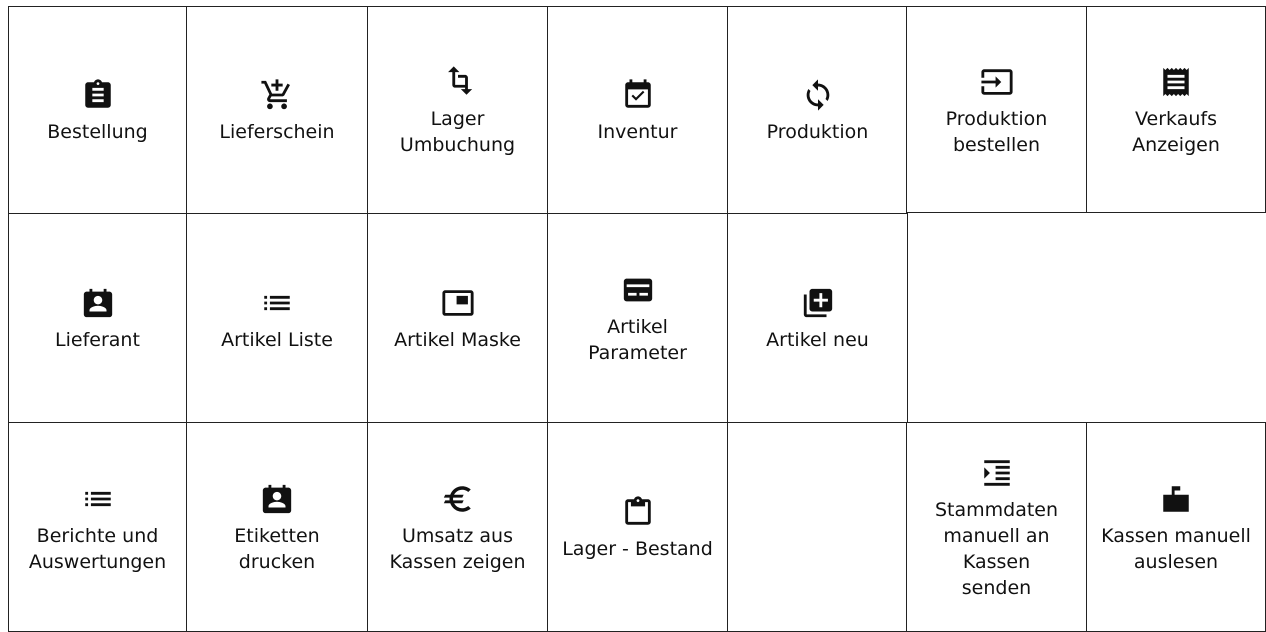 This screenshot has height=632, width=1266. Describe the element at coordinates (637, 340) in the screenshot. I see `tile-label: Artikel Parameter` at that location.